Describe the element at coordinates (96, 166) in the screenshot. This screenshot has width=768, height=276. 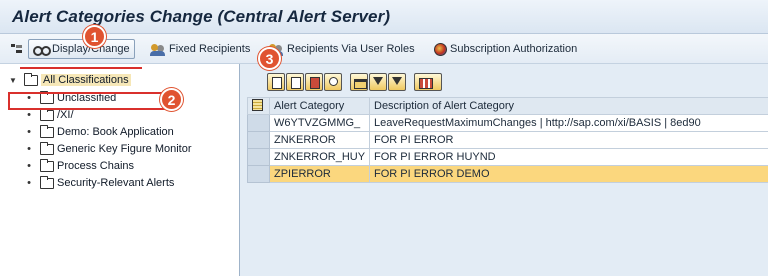
I see `tree-item-label: Process Chains` at that location.